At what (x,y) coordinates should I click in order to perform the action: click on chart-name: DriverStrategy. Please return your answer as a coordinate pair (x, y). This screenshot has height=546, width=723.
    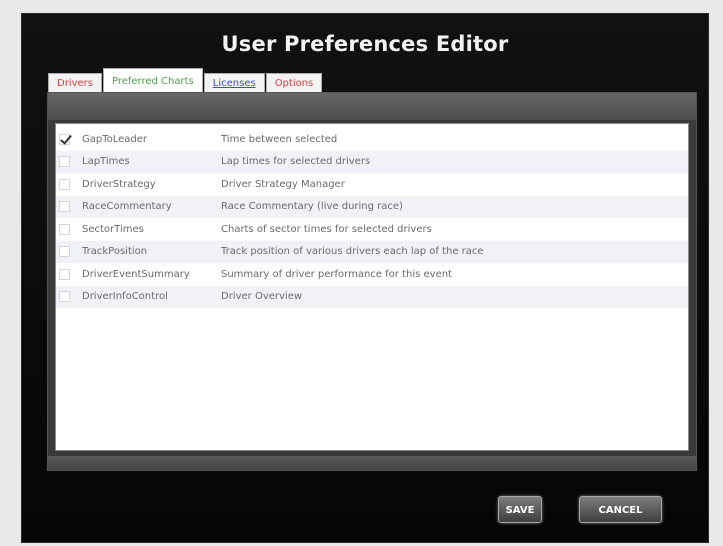
    Looking at the image, I should click on (119, 184).